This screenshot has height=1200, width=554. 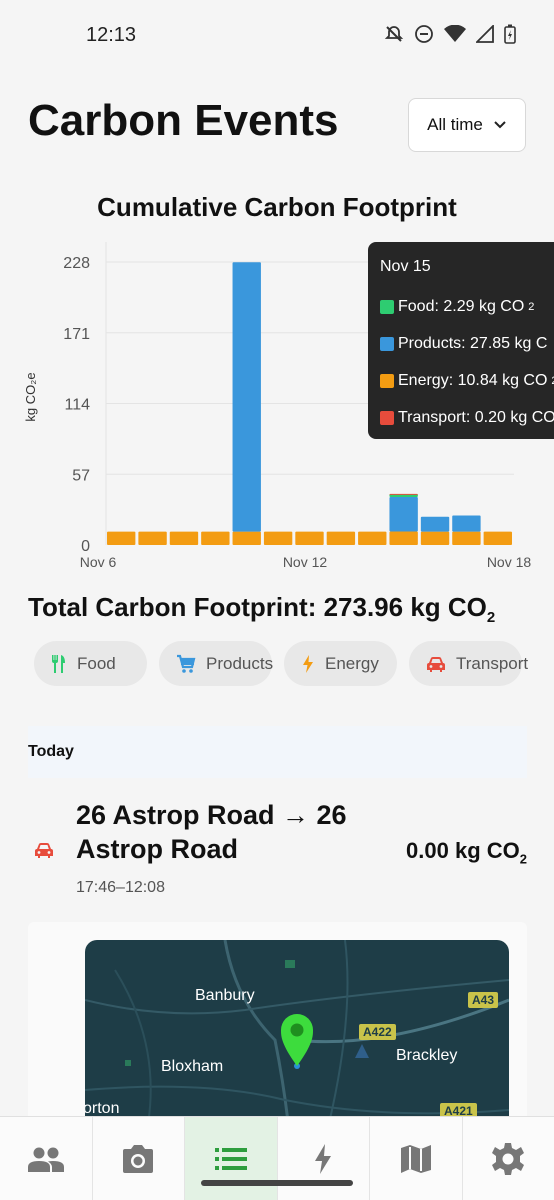 What do you see at coordinates (211, 832) in the screenshot?
I see `event-title: 26 Astrop Road → 26 Astrop Road` at bounding box center [211, 832].